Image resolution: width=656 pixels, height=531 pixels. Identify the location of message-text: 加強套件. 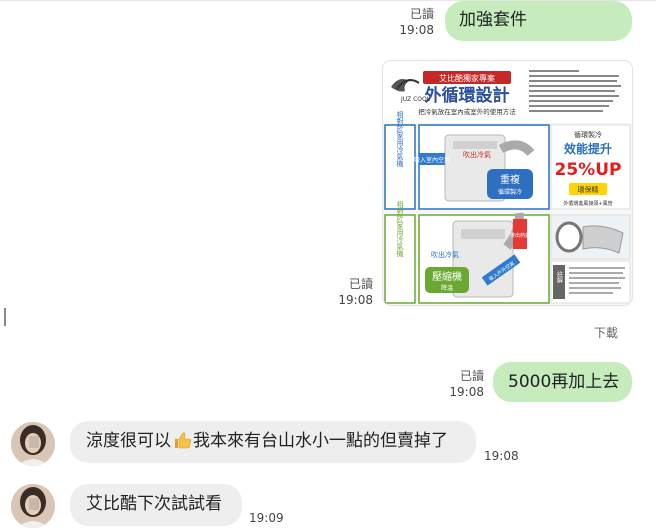
(493, 20).